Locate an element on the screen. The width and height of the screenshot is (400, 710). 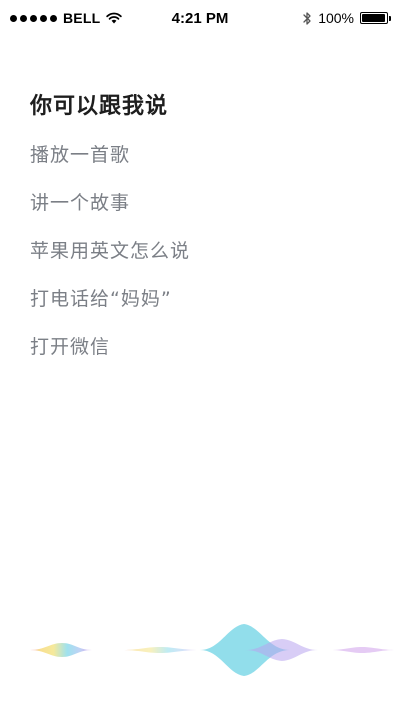
suggestion-call-mom: 打电话给“妈妈” is located at coordinates (200, 299).